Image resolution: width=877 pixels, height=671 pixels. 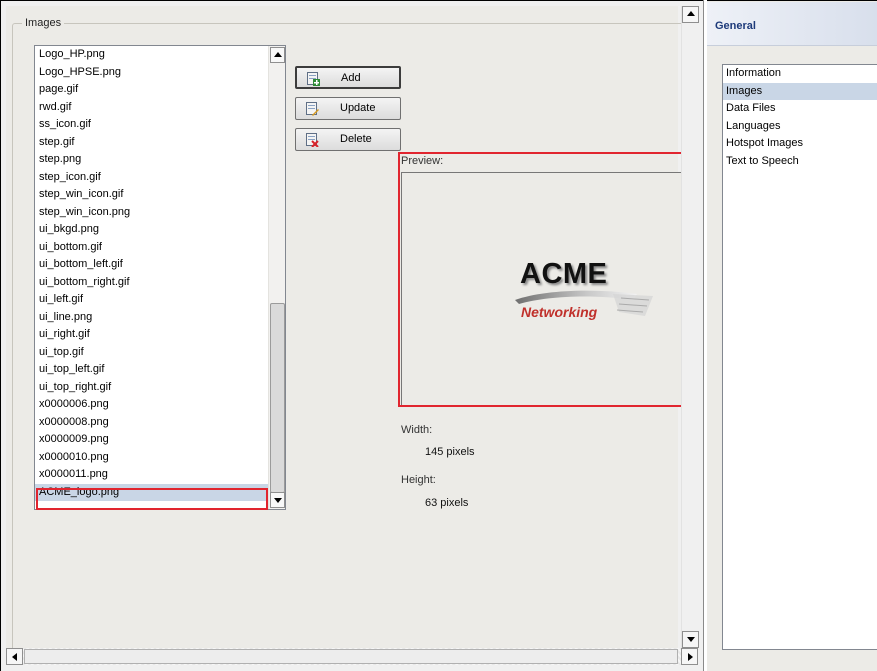 What do you see at coordinates (450, 452) in the screenshot?
I see `width-value: 145 pixels` at bounding box center [450, 452].